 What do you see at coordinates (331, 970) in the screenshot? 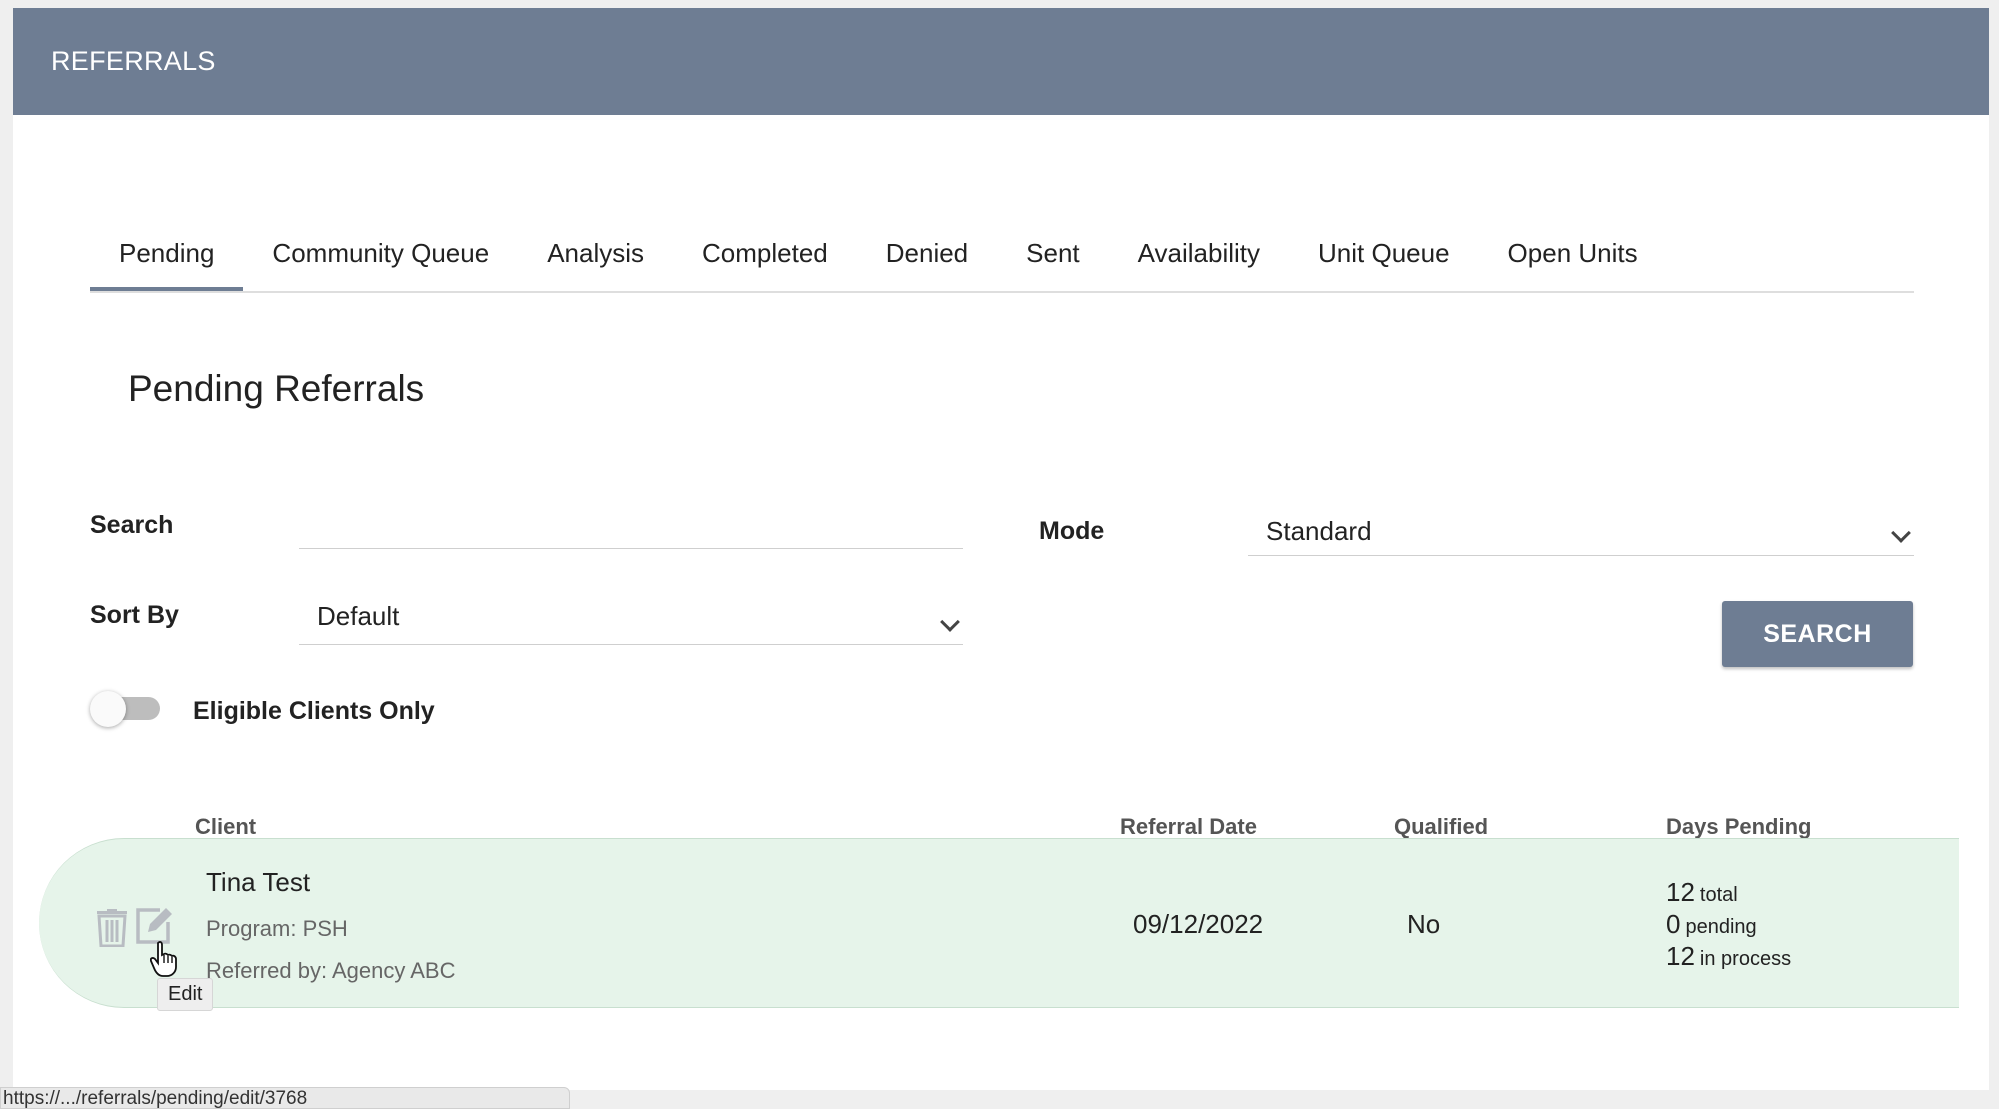
I see `client-referred-by: Referred by: Agency ABC` at bounding box center [331, 970].